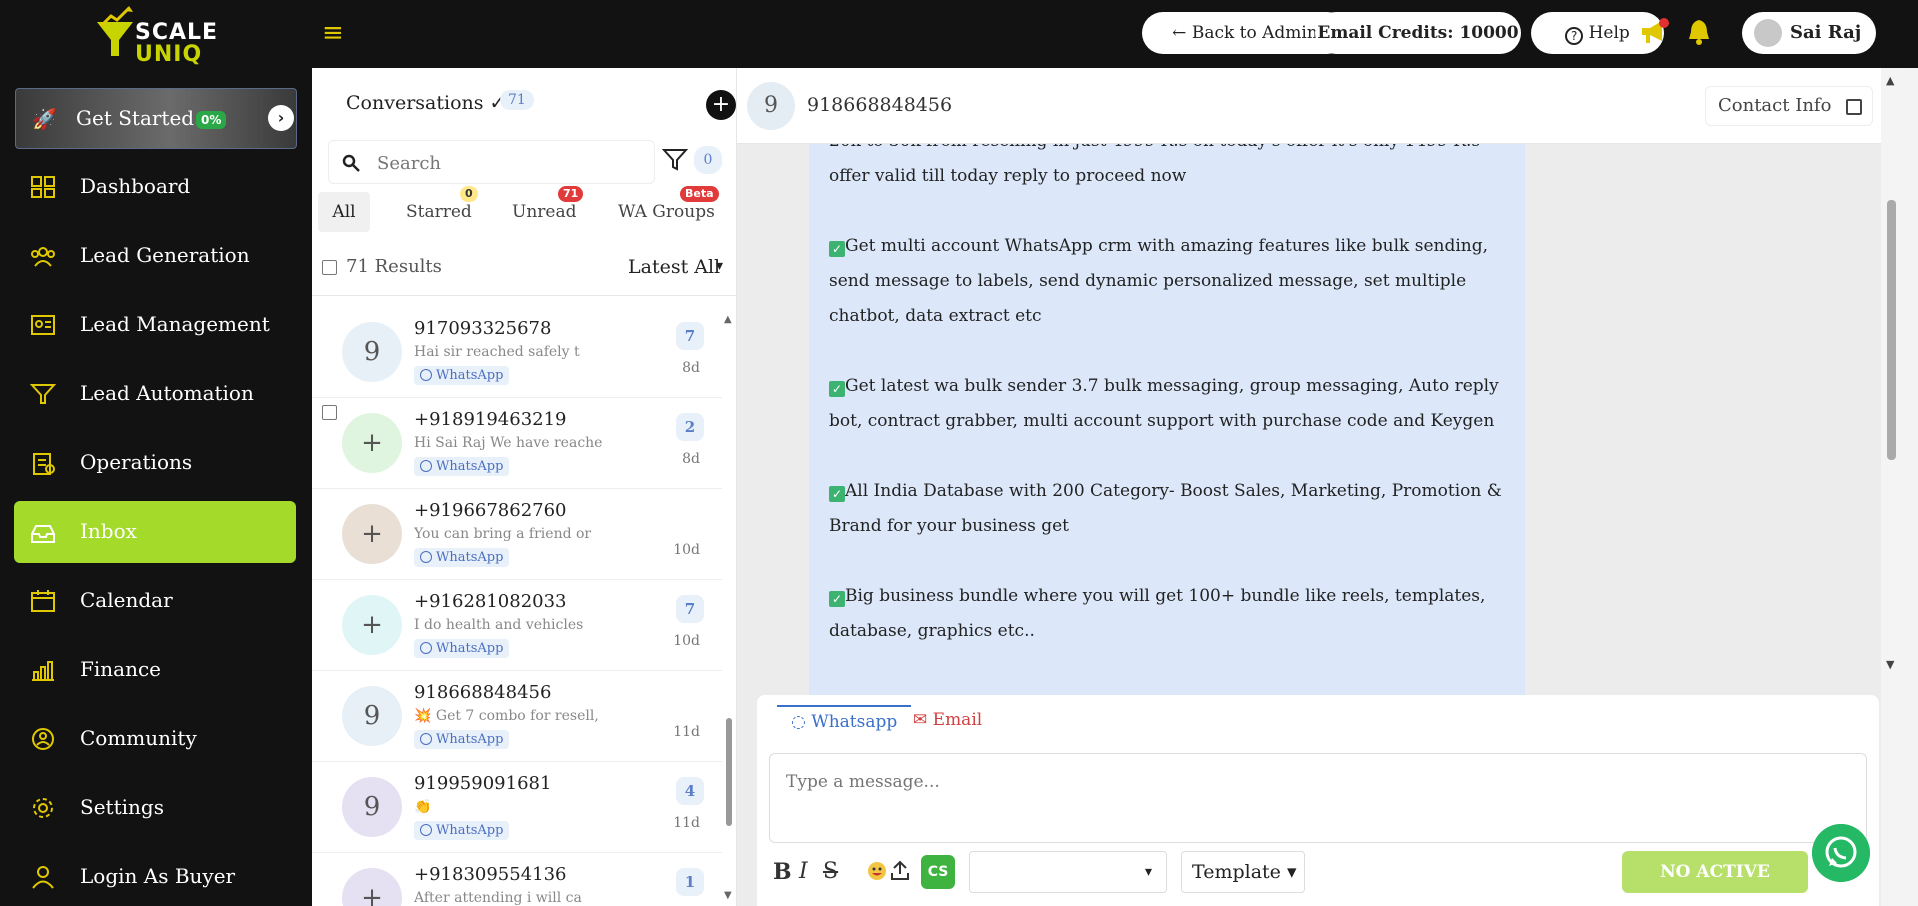 Image resolution: width=1918 pixels, height=906 pixels. Describe the element at coordinates (782, 872) in the screenshot. I see `bold-button: B` at that location.